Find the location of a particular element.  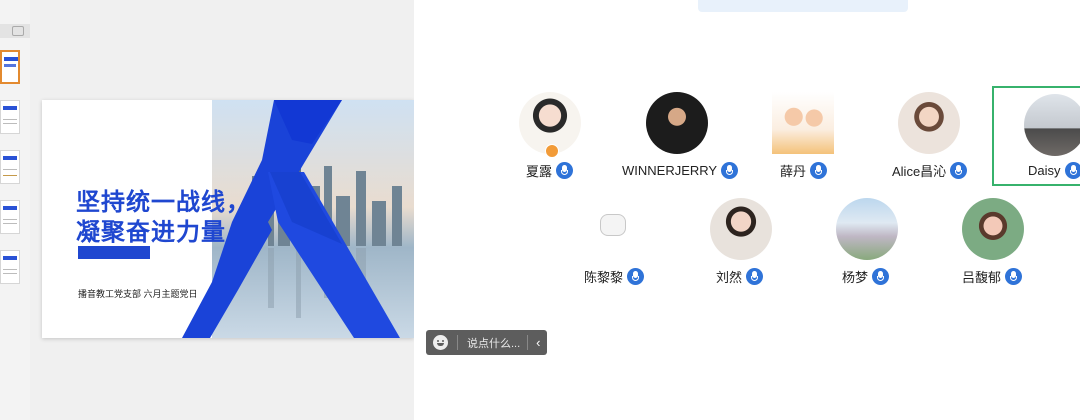

participant-tile-2: WINNERJERRY is located at coordinates (684, 136).